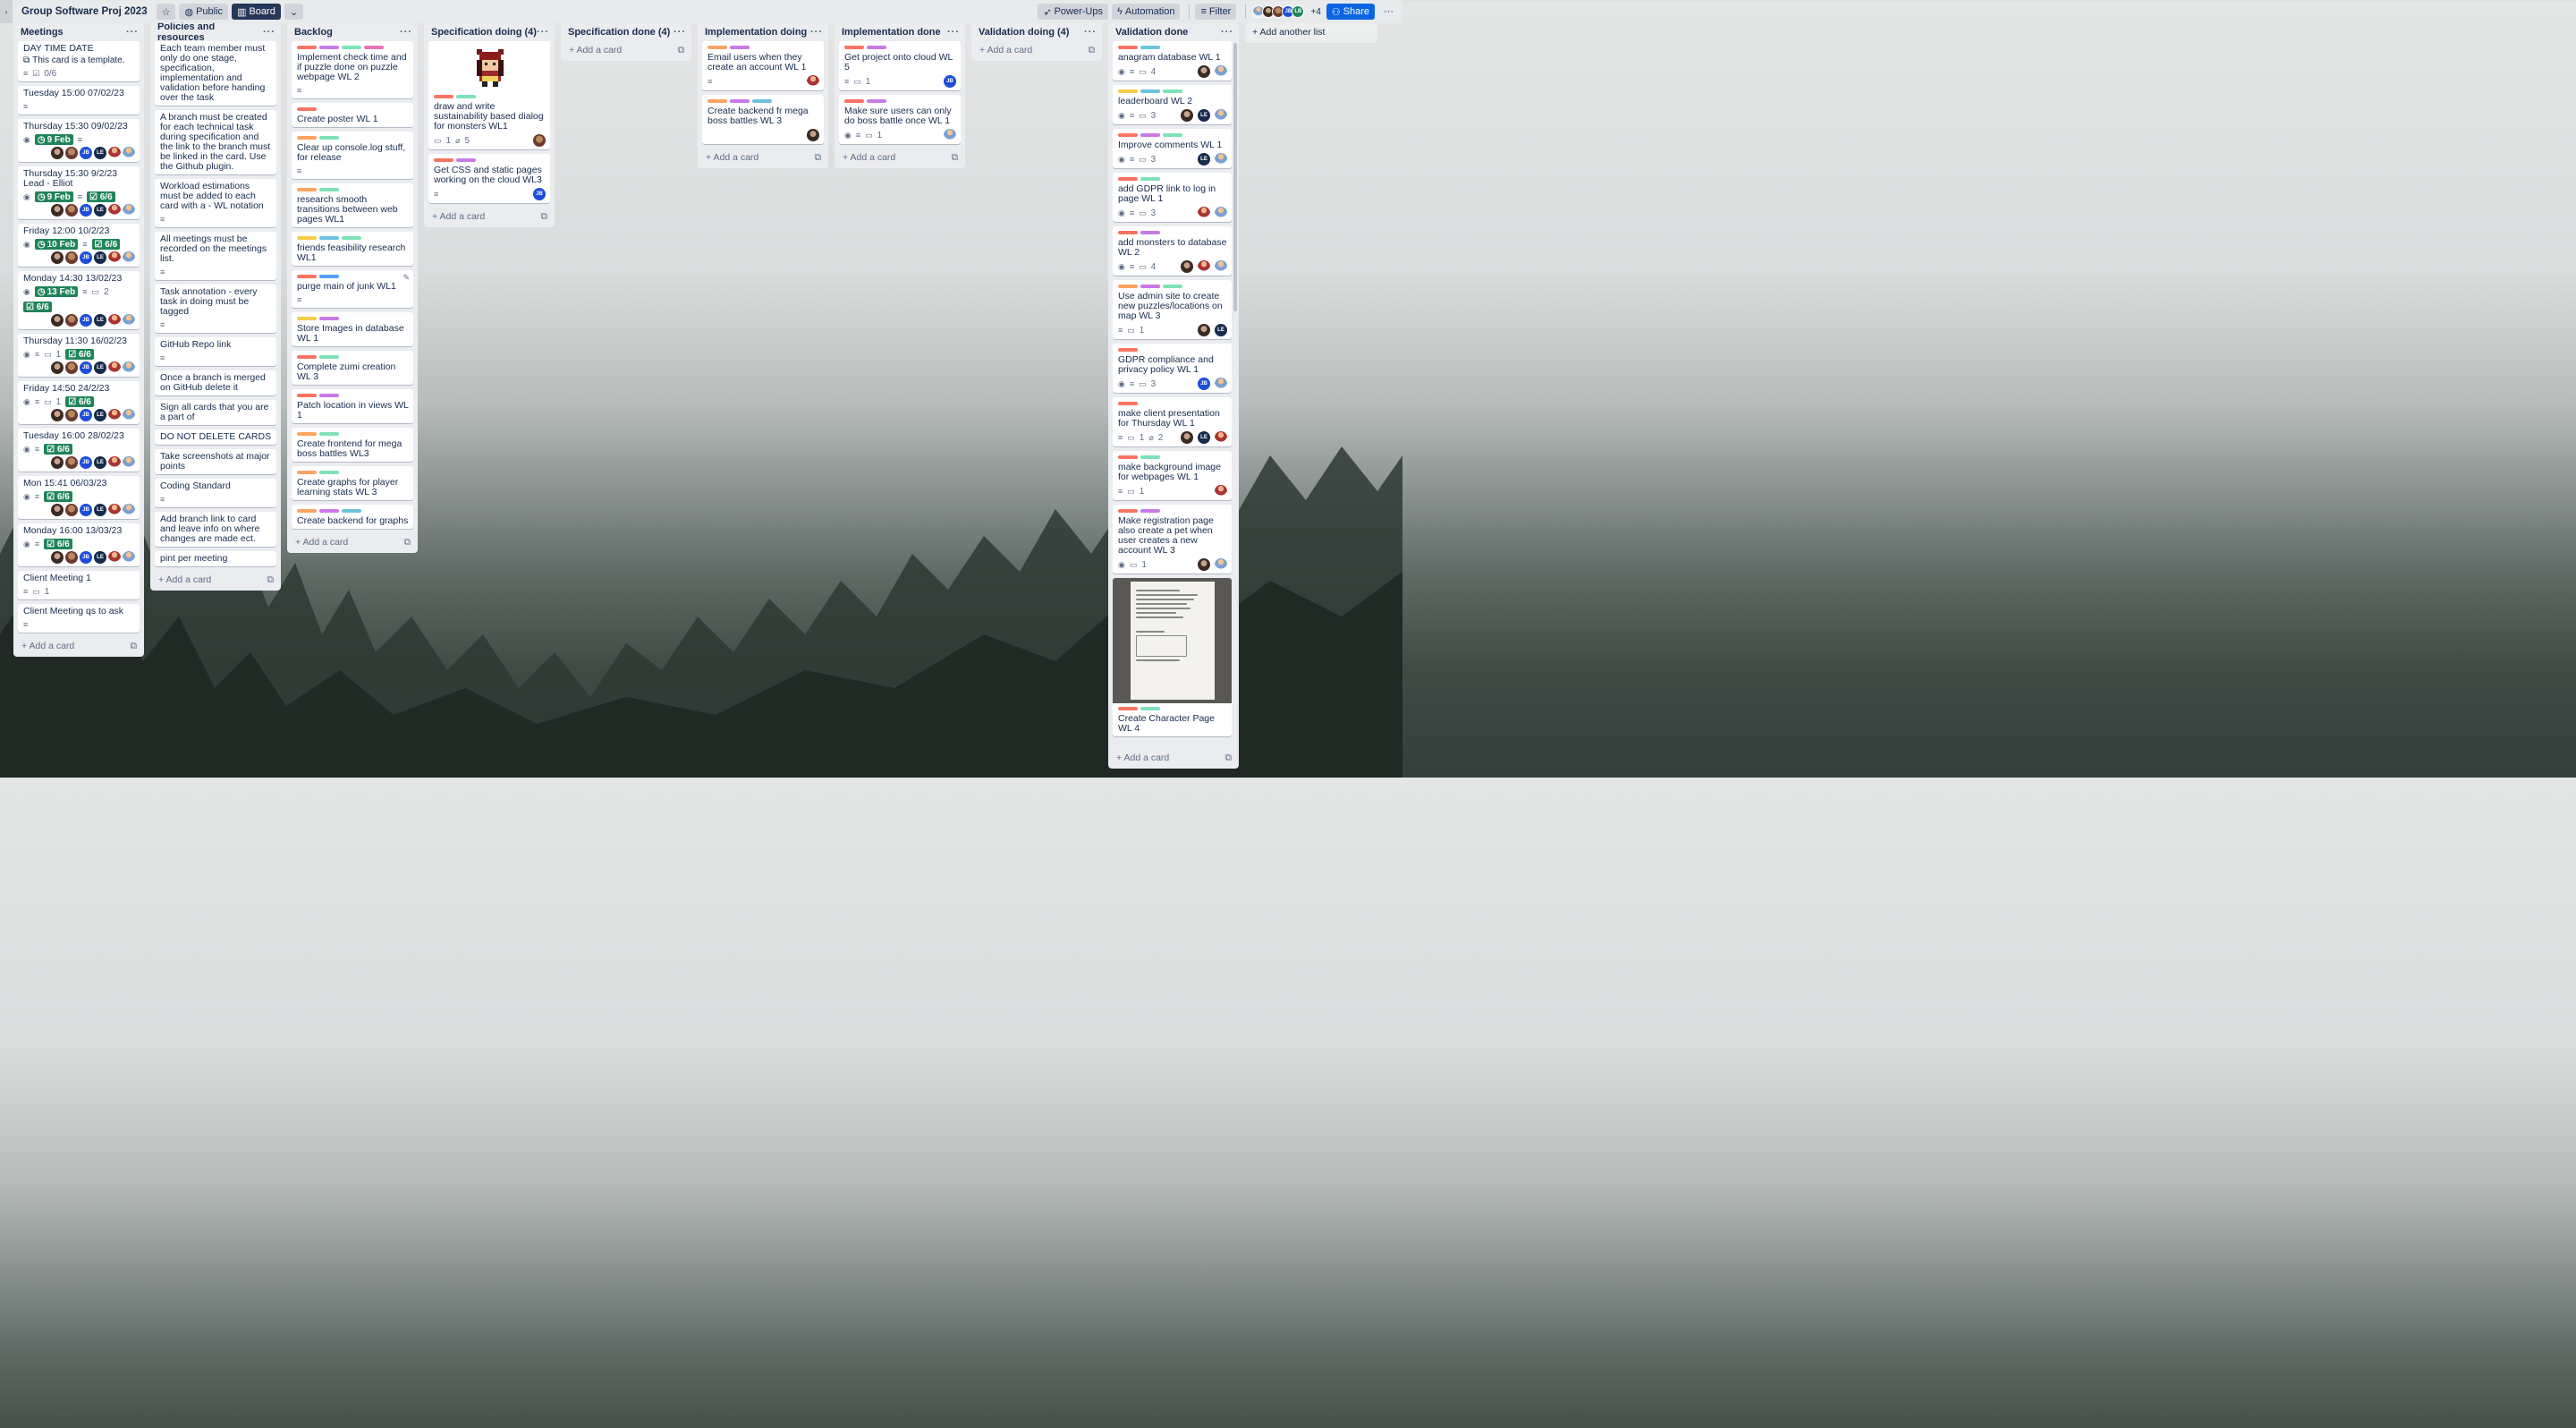 The image size is (2576, 1428). What do you see at coordinates (900, 65) in the screenshot?
I see `card: Get project onto cloud WL 5 ≡ ▭ 1 JB` at bounding box center [900, 65].